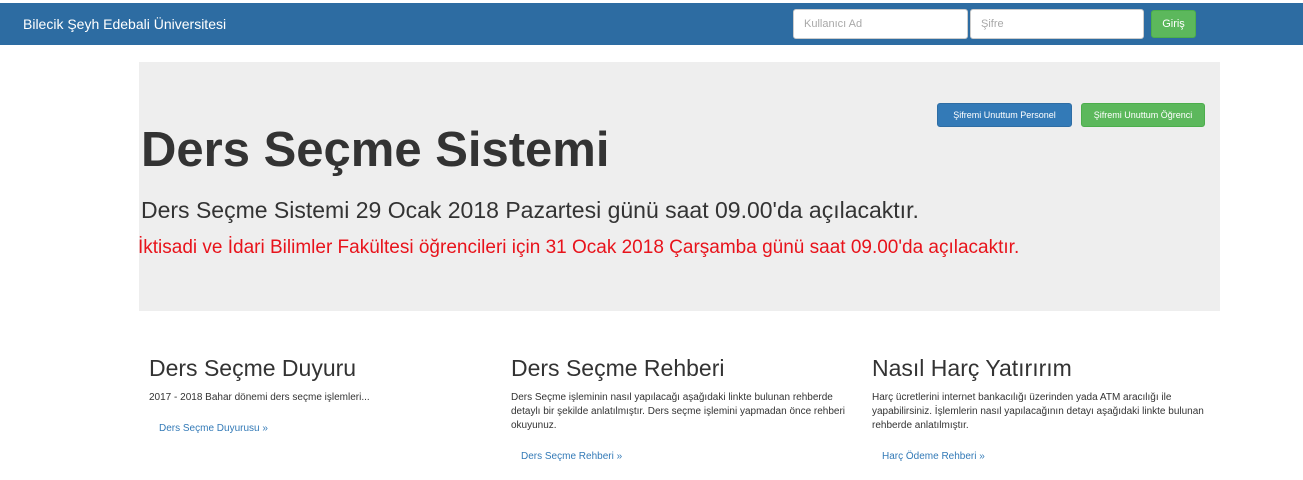 The image size is (1303, 480). Describe the element at coordinates (124, 24) in the screenshot. I see `brand-title: Bilecik Şeyh Edebali Üniversitesi` at that location.